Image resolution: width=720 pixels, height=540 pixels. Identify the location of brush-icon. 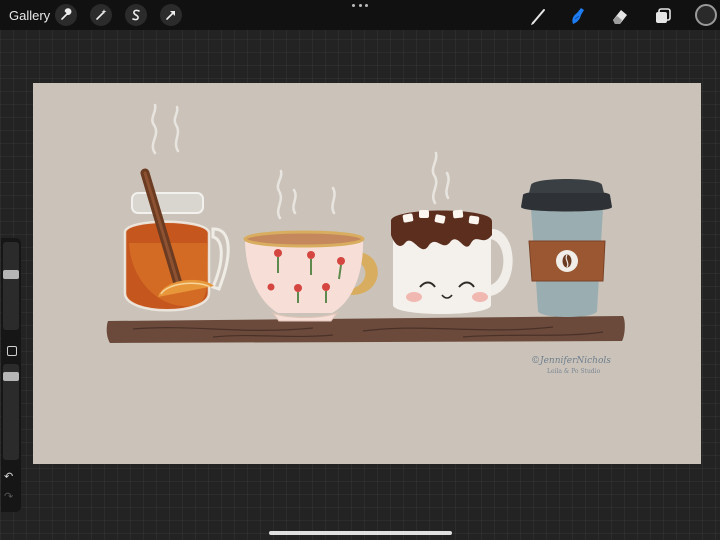
(539, 16).